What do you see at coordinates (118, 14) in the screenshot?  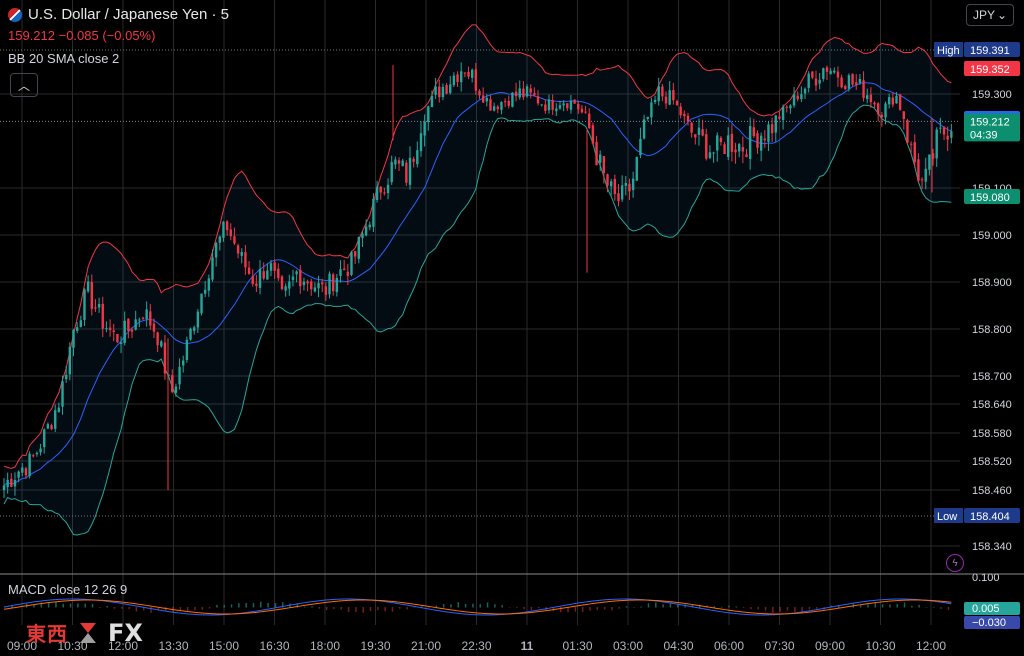 I see `symbol-header: U.S. Dollar / Japanese Yen · 5` at bounding box center [118, 14].